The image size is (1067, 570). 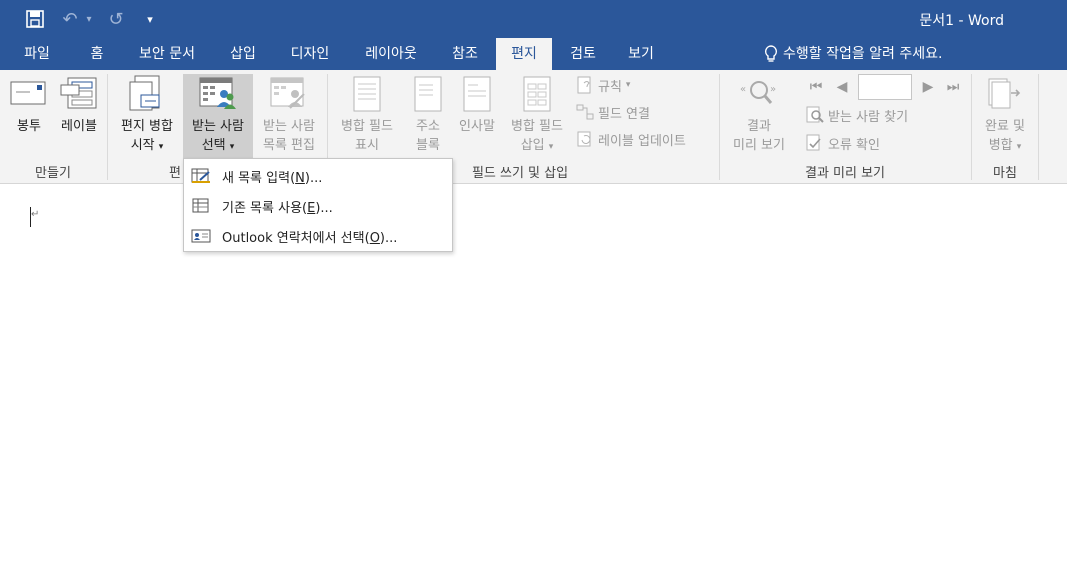 I want to click on preview-results-label-2: 미리 보기, so click(x=759, y=145).